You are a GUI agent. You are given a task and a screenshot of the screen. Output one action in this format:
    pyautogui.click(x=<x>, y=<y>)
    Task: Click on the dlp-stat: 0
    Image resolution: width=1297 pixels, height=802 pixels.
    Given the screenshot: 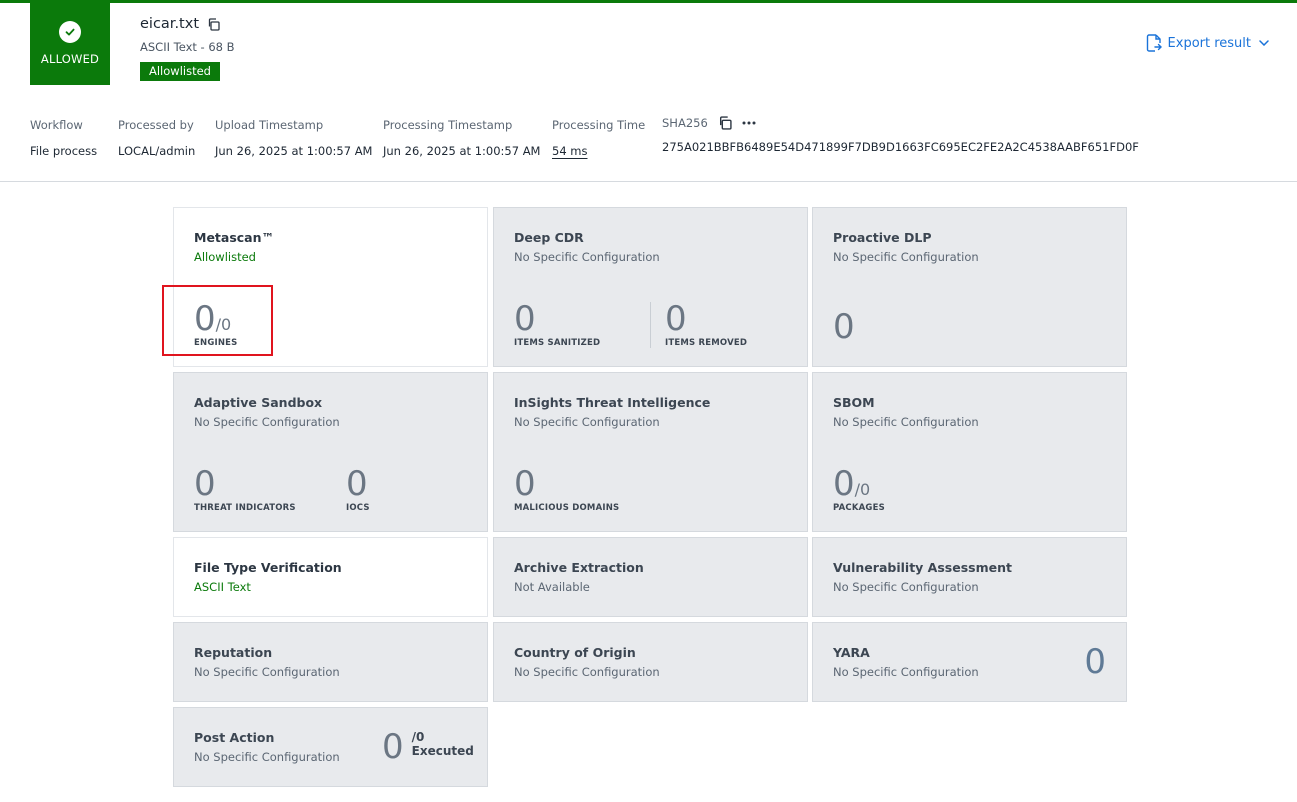 What is the action you would take?
    pyautogui.click(x=844, y=327)
    